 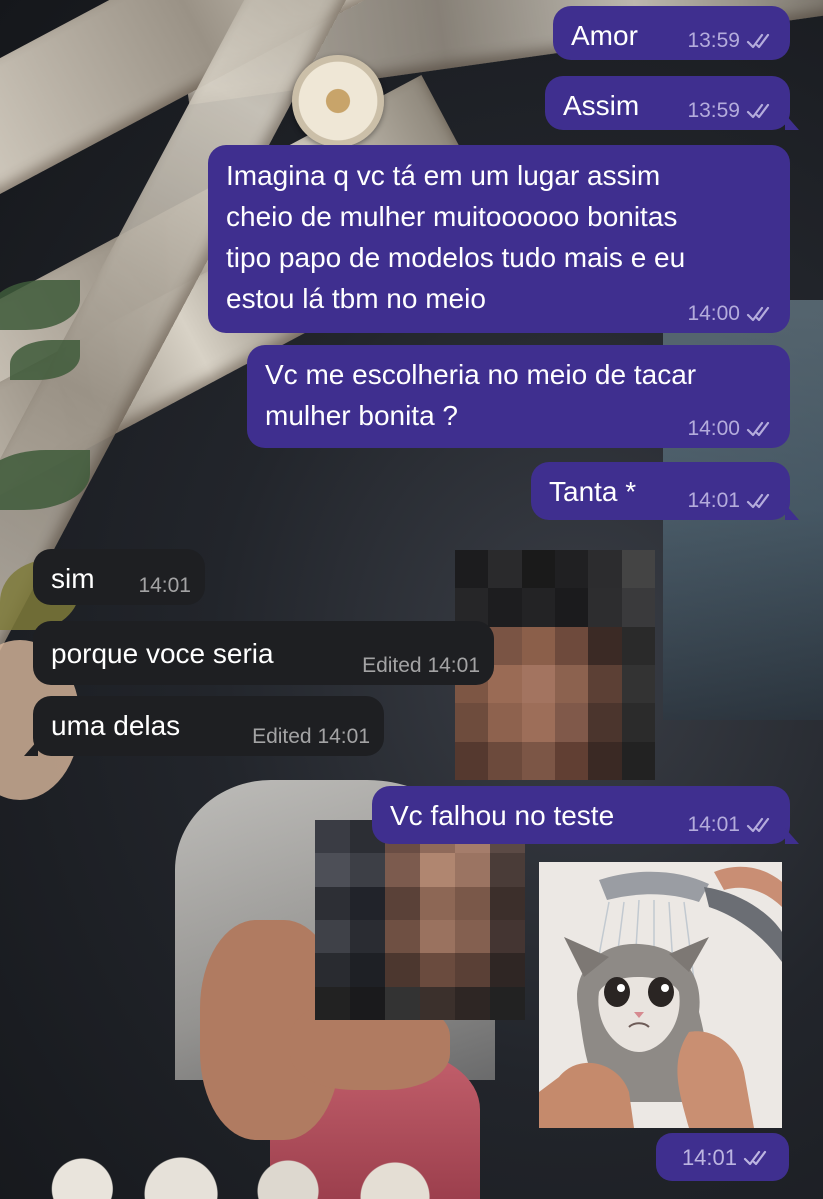 I want to click on message-bubble-outgoing: Tanta * 14:01, so click(x=665, y=491).